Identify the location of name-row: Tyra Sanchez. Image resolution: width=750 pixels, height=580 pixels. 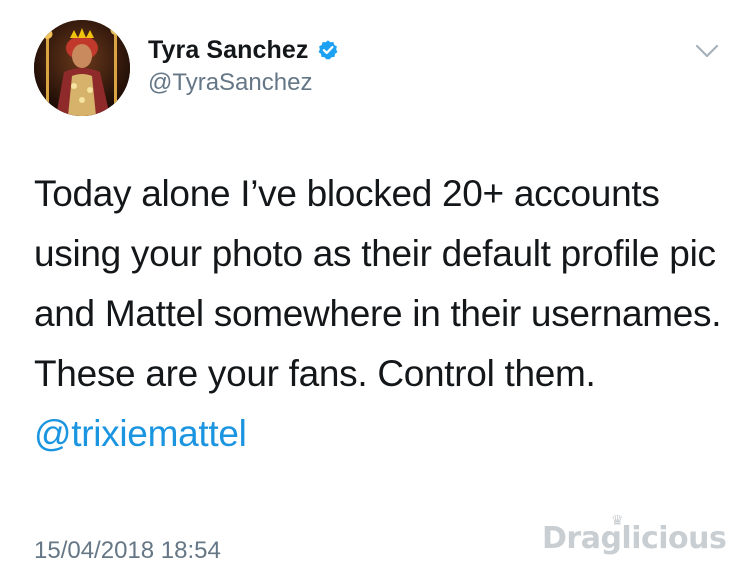
(243, 50).